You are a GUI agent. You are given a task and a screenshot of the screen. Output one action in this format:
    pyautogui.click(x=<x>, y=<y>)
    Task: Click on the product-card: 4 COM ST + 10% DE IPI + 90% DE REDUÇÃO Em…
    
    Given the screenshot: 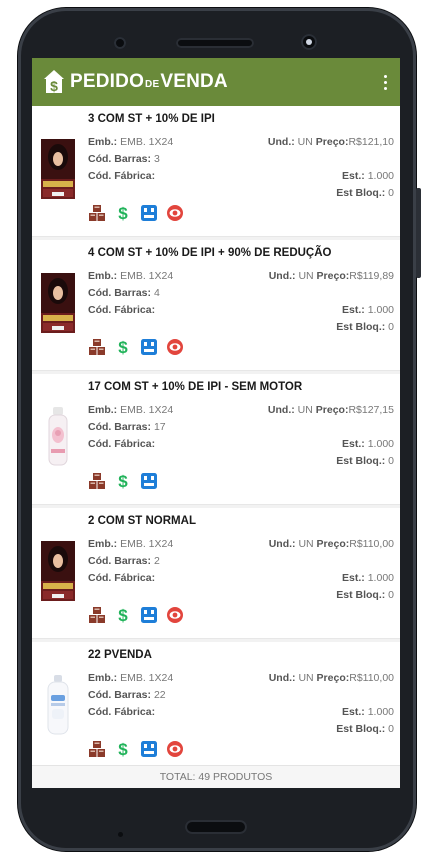 What is the action you would take?
    pyautogui.click(x=216, y=305)
    